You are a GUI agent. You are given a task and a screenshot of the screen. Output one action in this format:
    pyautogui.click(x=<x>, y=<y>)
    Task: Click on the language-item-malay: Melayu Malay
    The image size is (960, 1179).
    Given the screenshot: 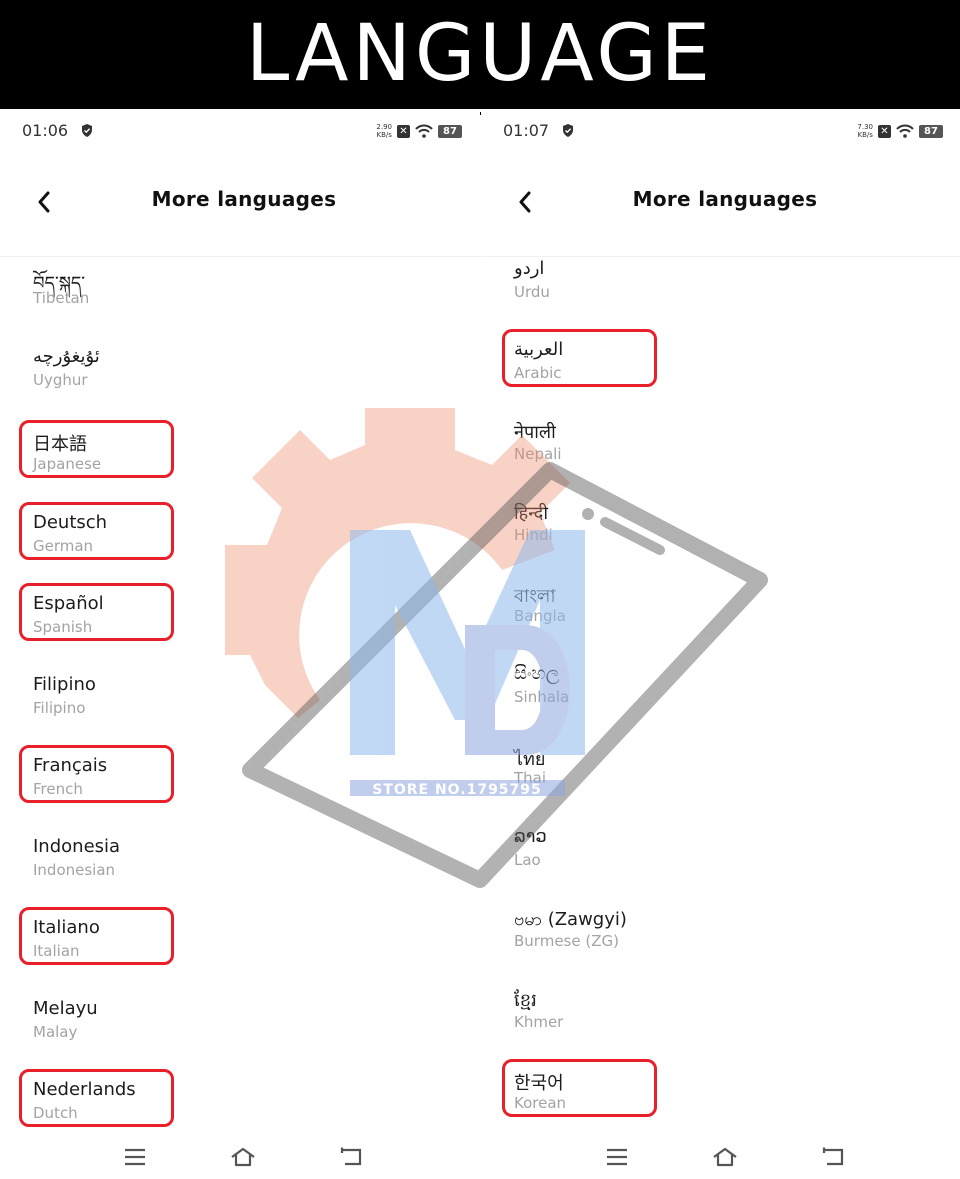 What is the action you would take?
    pyautogui.click(x=240, y=1037)
    